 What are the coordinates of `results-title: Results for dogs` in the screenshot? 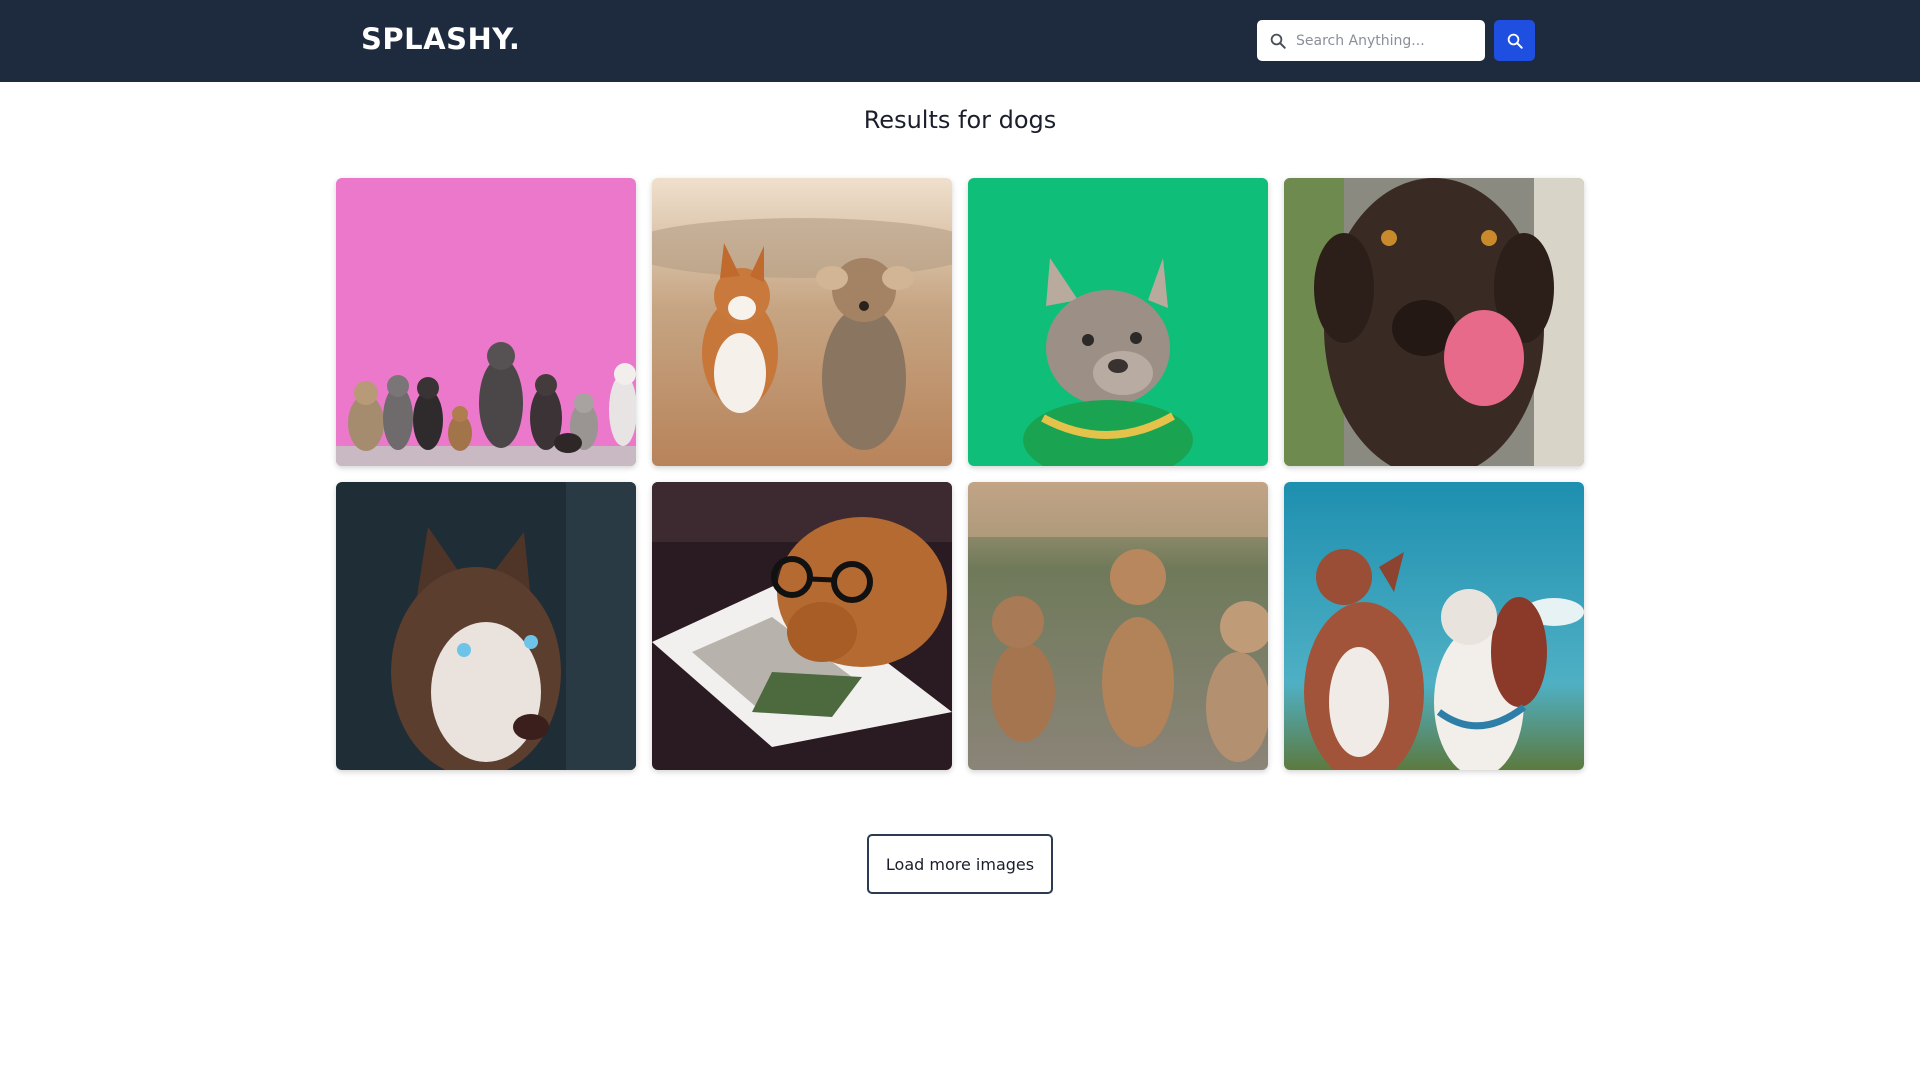 It's located at (960, 120).